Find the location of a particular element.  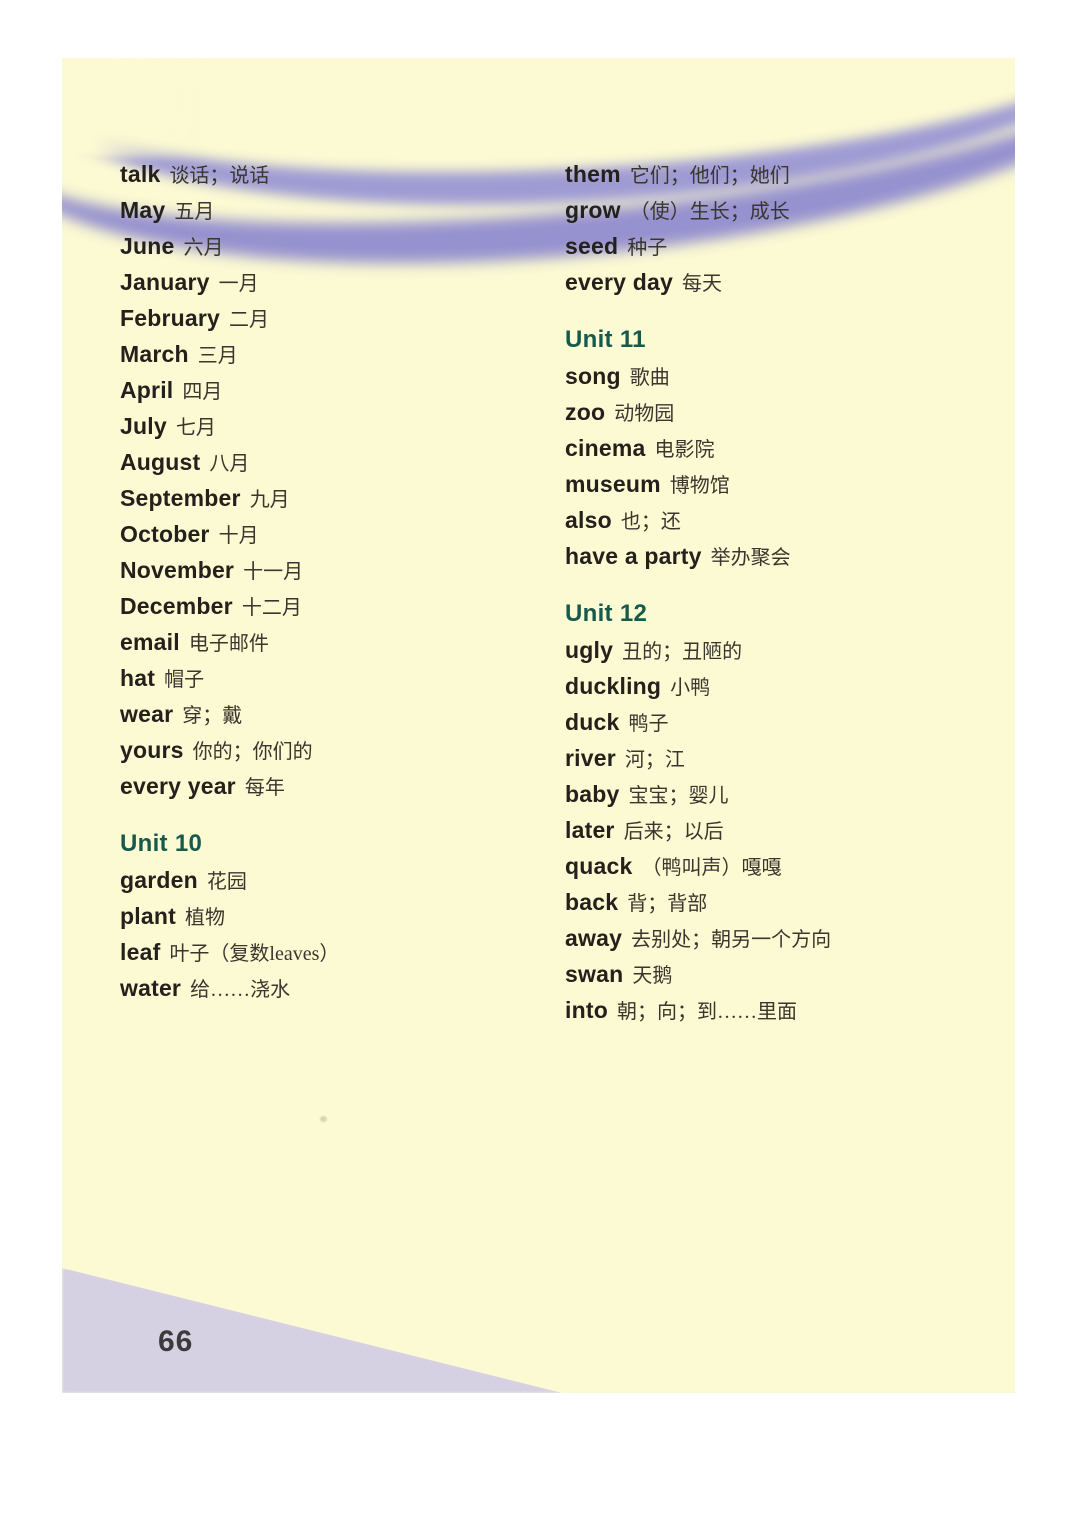

entry-word: later is located at coordinates (590, 830).